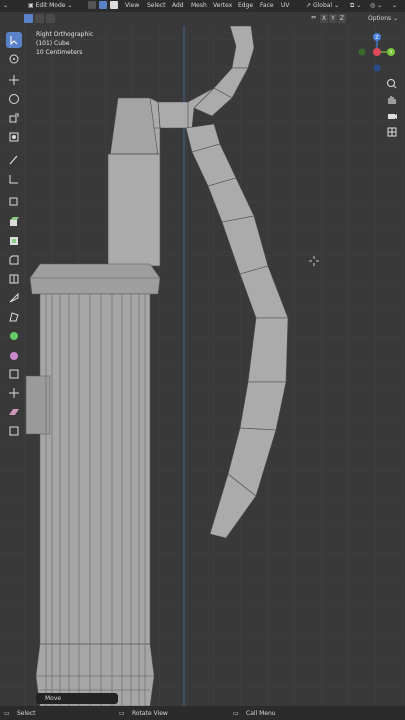  What do you see at coordinates (14, 179) in the screenshot?
I see `measure-icon` at bounding box center [14, 179].